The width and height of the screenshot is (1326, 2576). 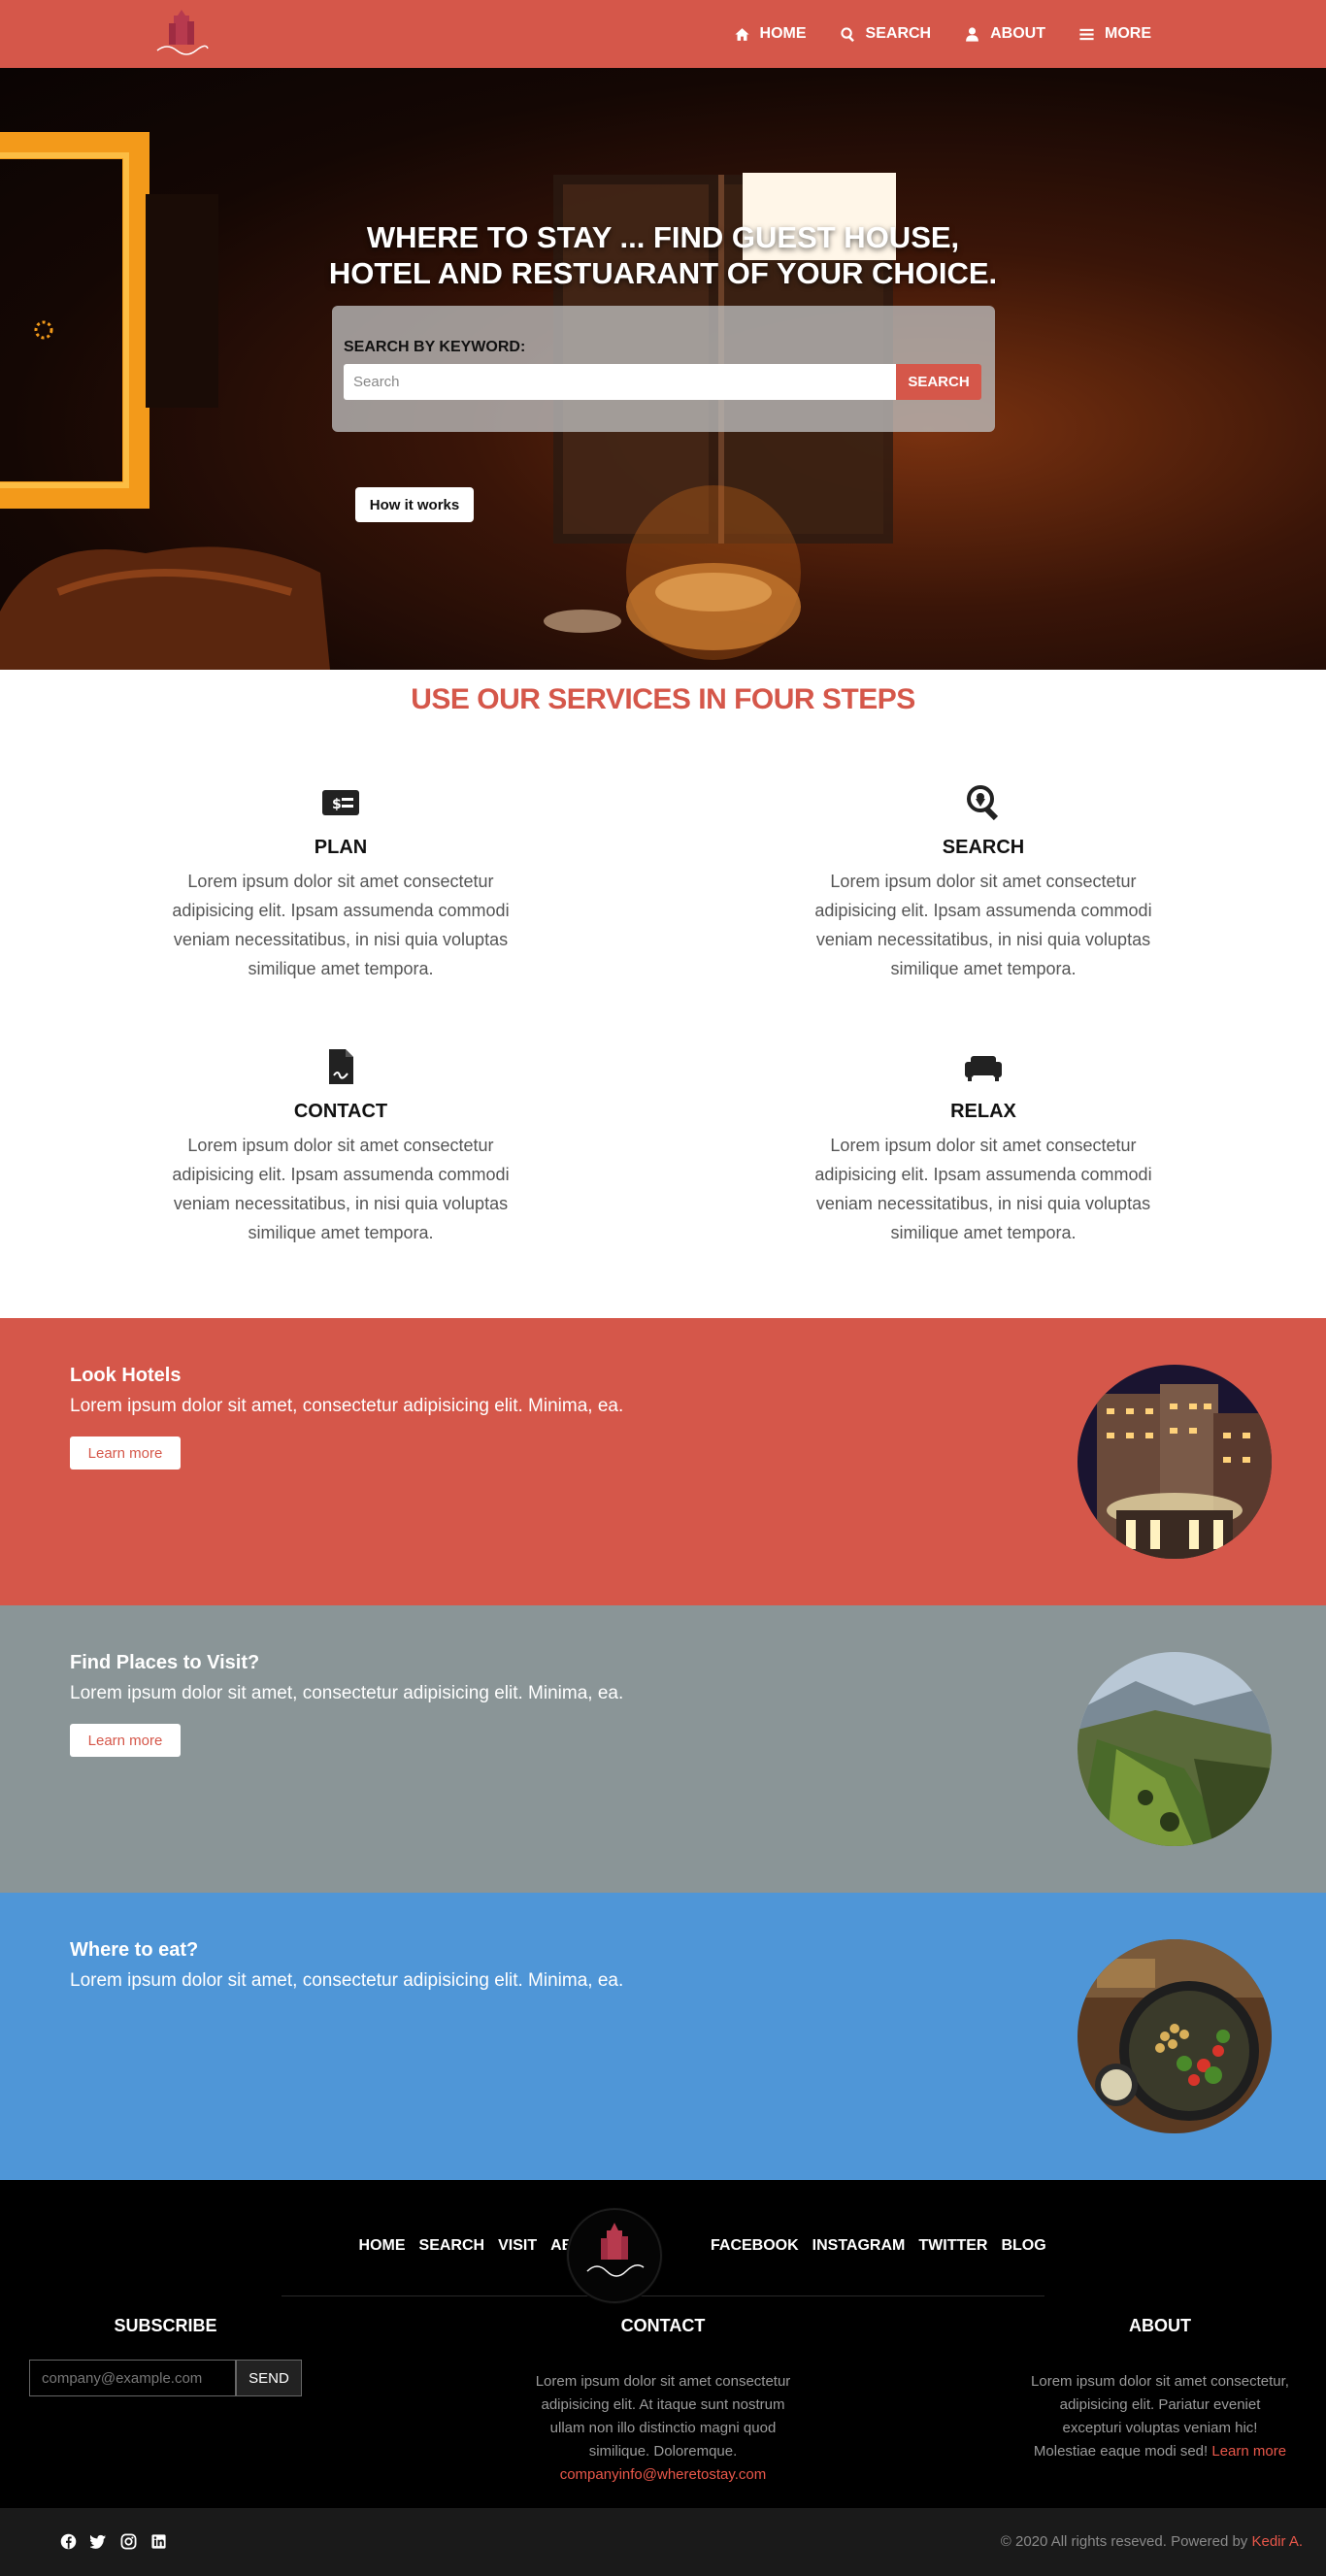 What do you see at coordinates (663, 34) in the screenshot?
I see `top-navbar: HOME SEARCH ABOUT MORE` at bounding box center [663, 34].